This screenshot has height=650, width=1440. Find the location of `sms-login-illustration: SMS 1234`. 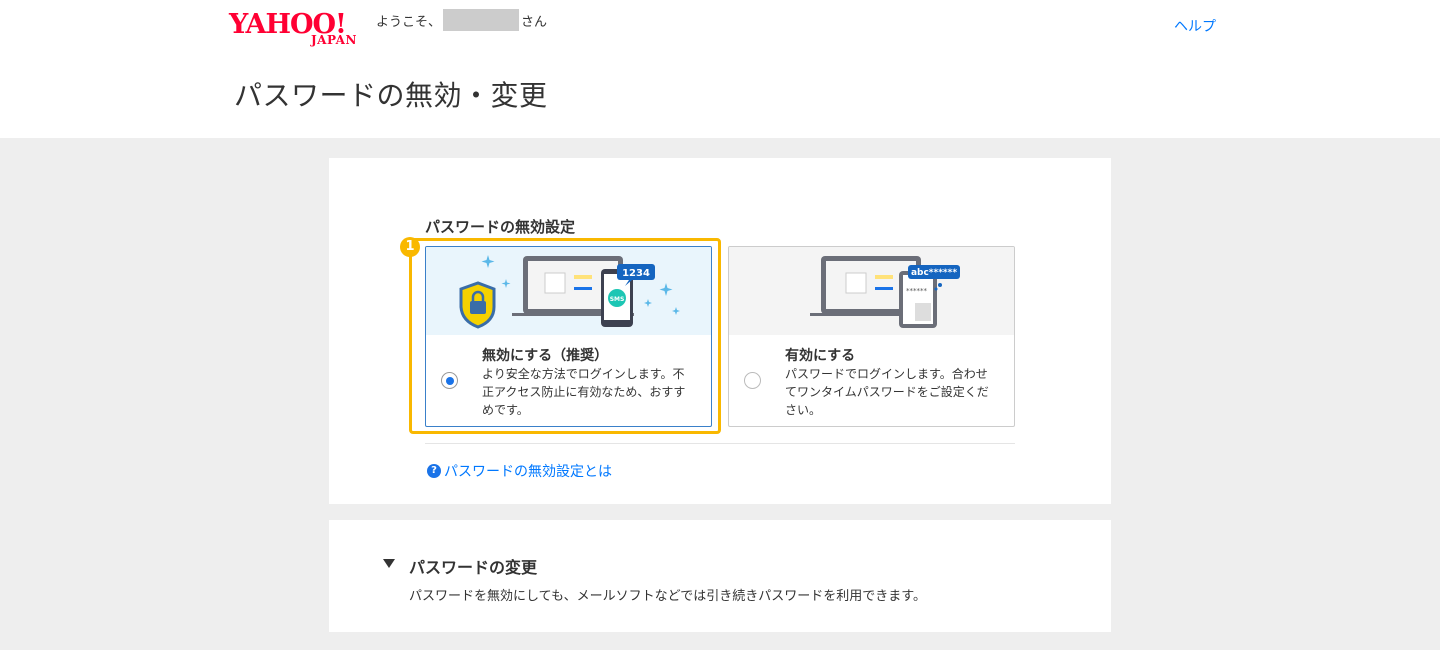

sms-login-illustration: SMS 1234 is located at coordinates (568, 291).